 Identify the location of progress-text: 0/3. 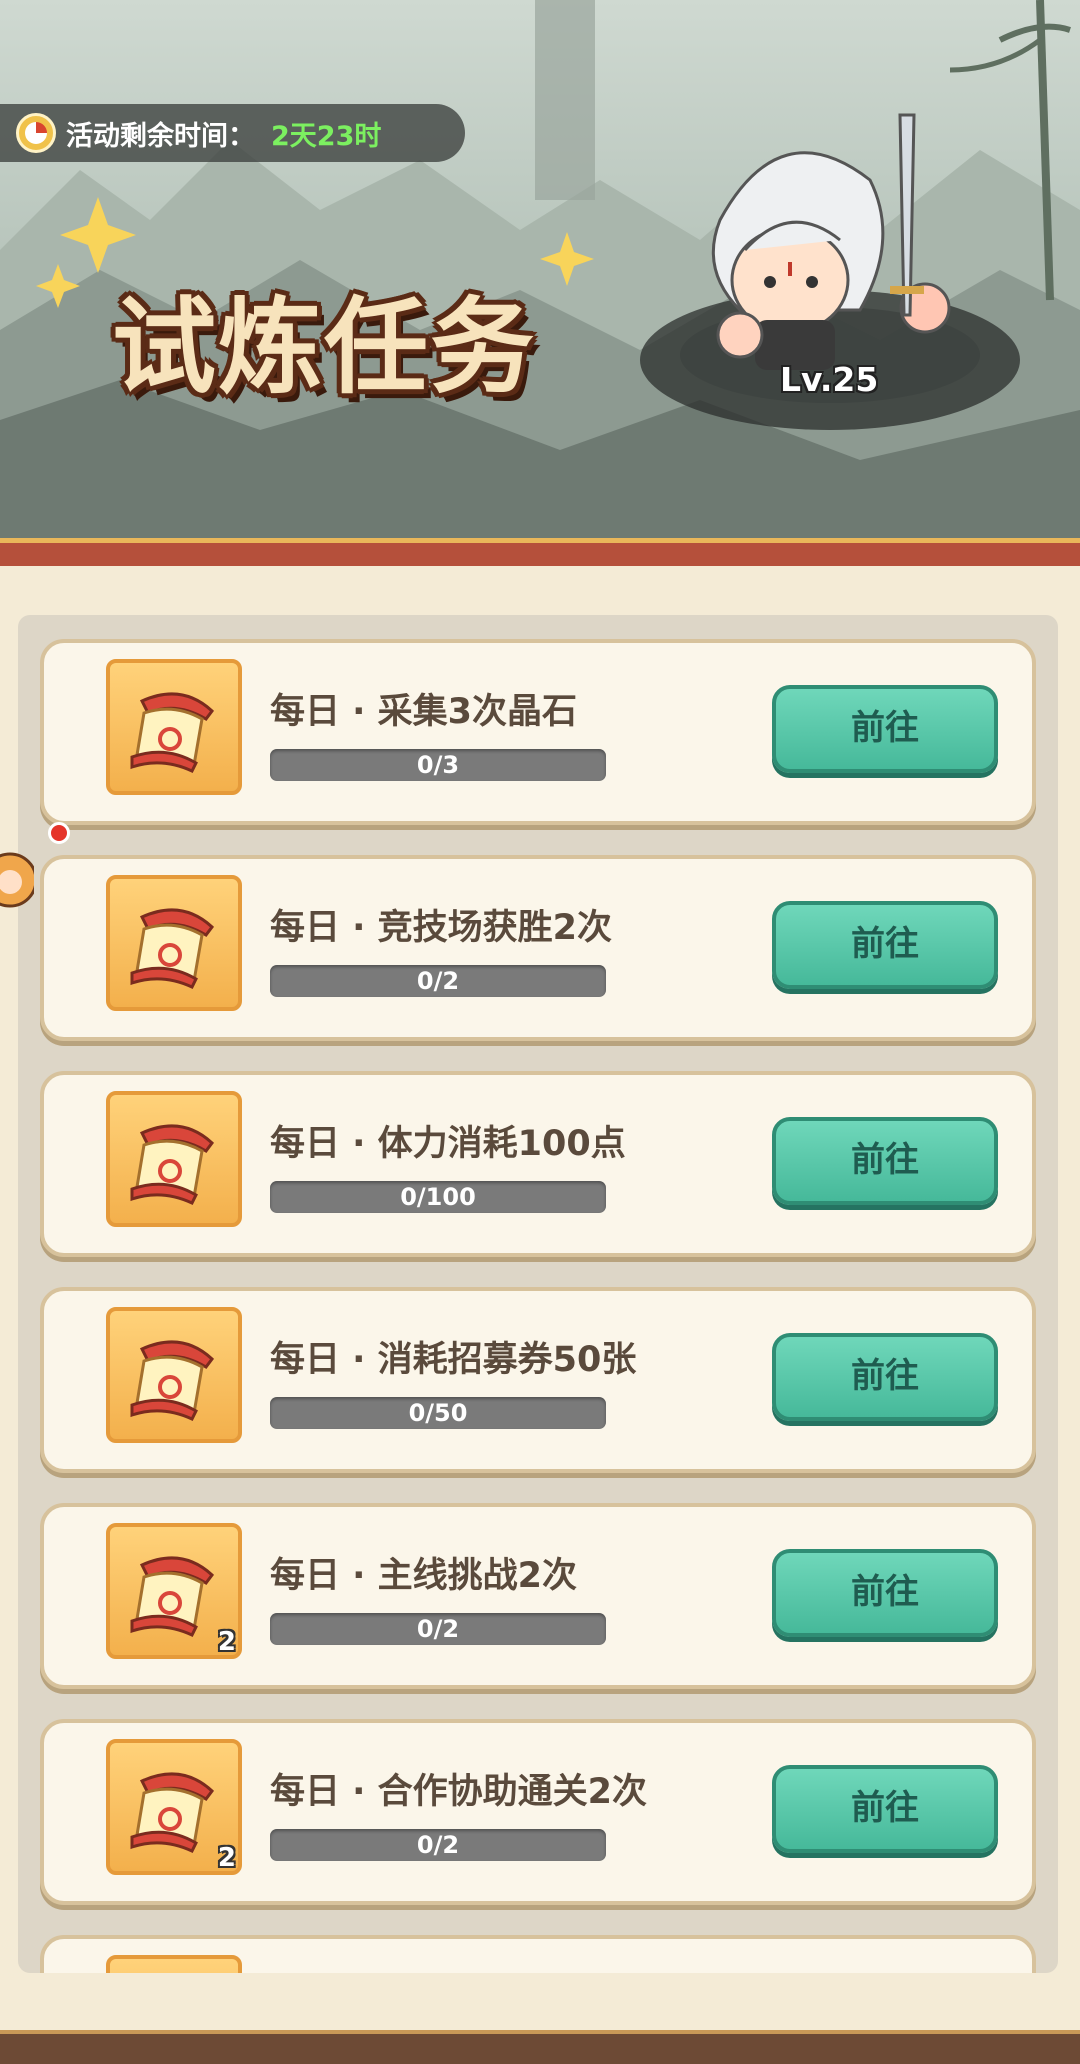
(438, 765).